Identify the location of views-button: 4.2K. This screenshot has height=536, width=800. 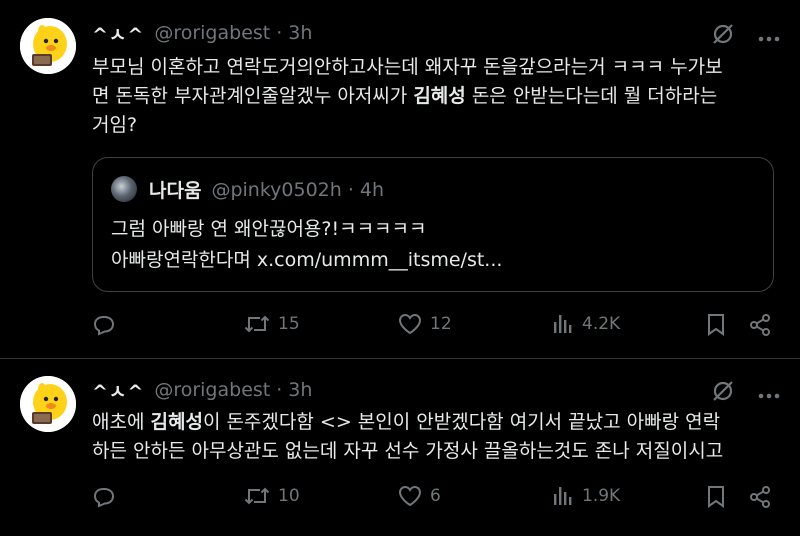
(586, 324).